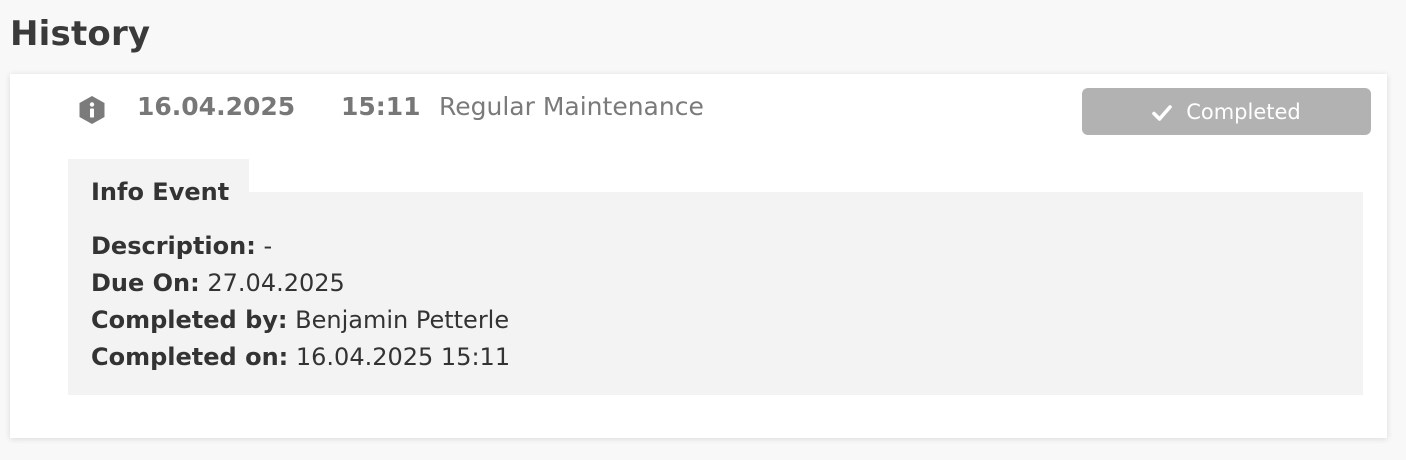 The width and height of the screenshot is (1406, 460). What do you see at coordinates (381, 106) in the screenshot?
I see `event-time: 15:11` at bounding box center [381, 106].